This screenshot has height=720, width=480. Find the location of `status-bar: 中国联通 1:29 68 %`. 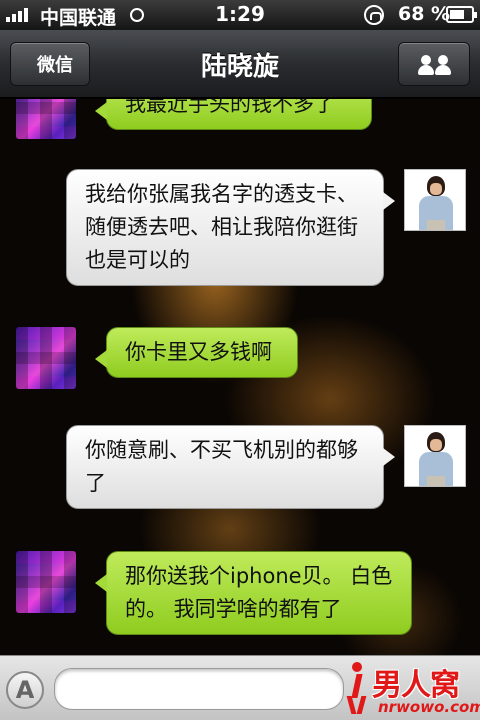

status-bar: 中国联通 1:29 68 % is located at coordinates (240, 15).